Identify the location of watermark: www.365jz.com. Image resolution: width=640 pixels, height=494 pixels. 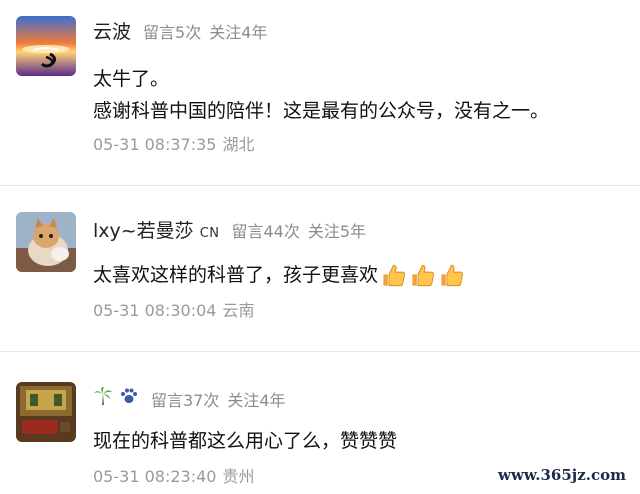
(562, 475).